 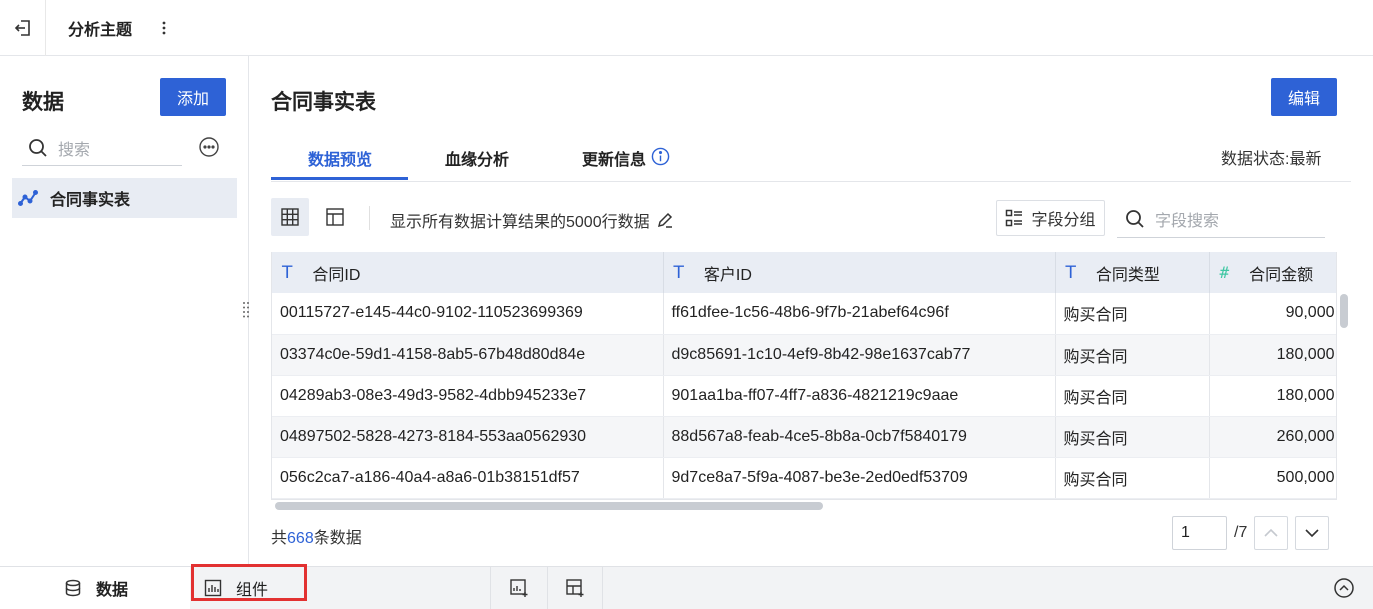 I want to click on column-header-customer-id: T 客户ID, so click(x=859, y=272).